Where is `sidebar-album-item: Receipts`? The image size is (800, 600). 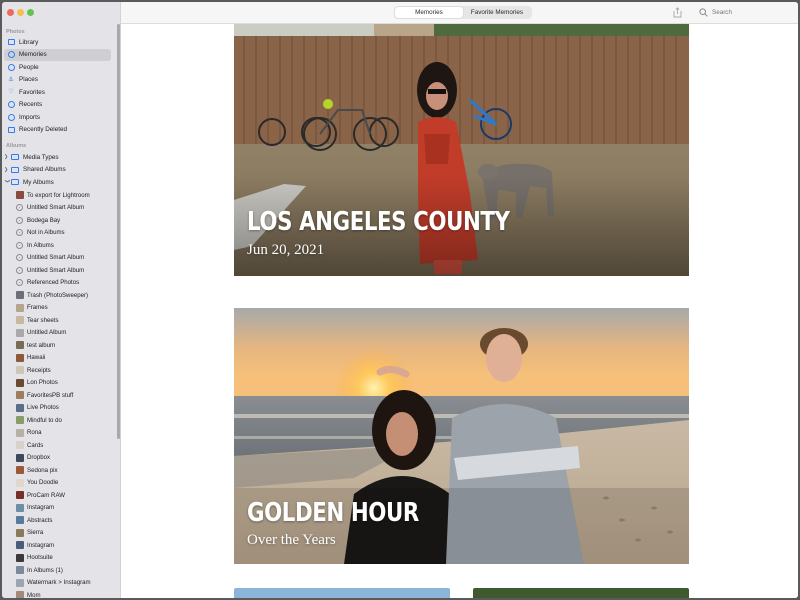 sidebar-album-item: Receipts is located at coordinates (61, 370).